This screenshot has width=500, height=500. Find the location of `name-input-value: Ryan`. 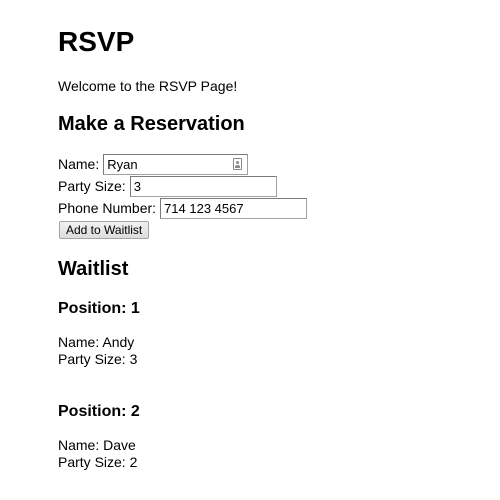

name-input-value: Ryan is located at coordinates (122, 164).